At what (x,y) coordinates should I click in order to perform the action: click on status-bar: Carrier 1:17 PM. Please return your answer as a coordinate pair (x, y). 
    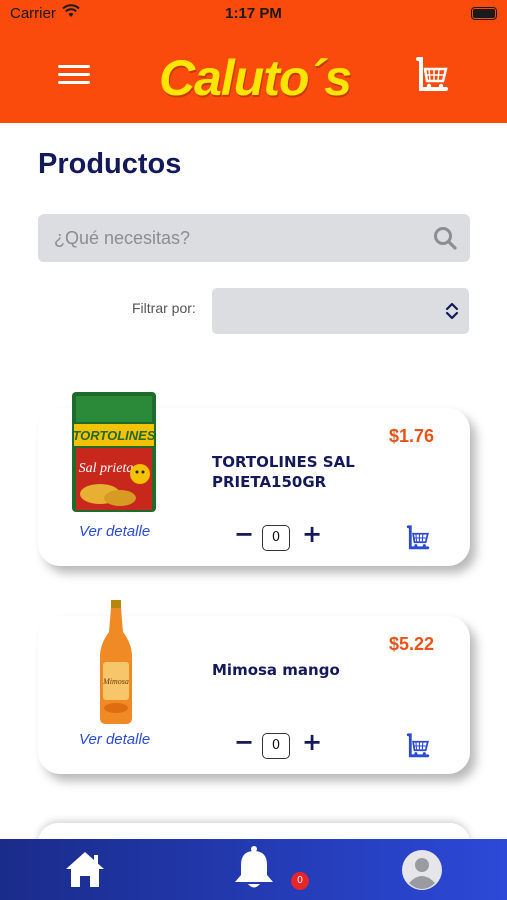
    Looking at the image, I should click on (253, 15).